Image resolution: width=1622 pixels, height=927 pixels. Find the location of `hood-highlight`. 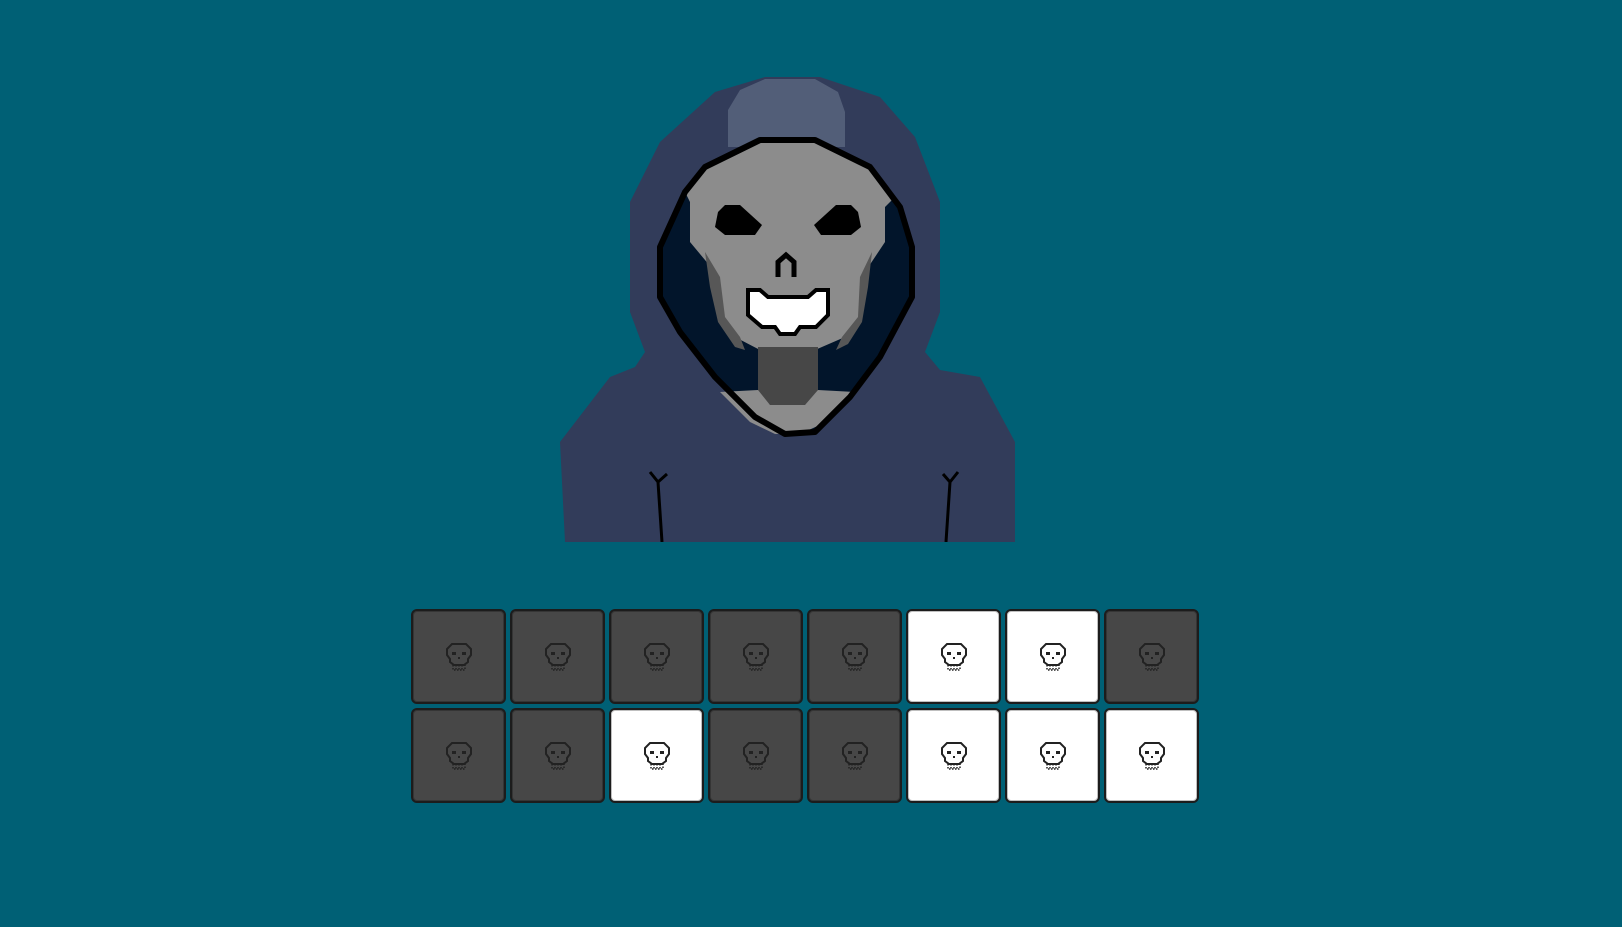

hood-highlight is located at coordinates (786, 113).